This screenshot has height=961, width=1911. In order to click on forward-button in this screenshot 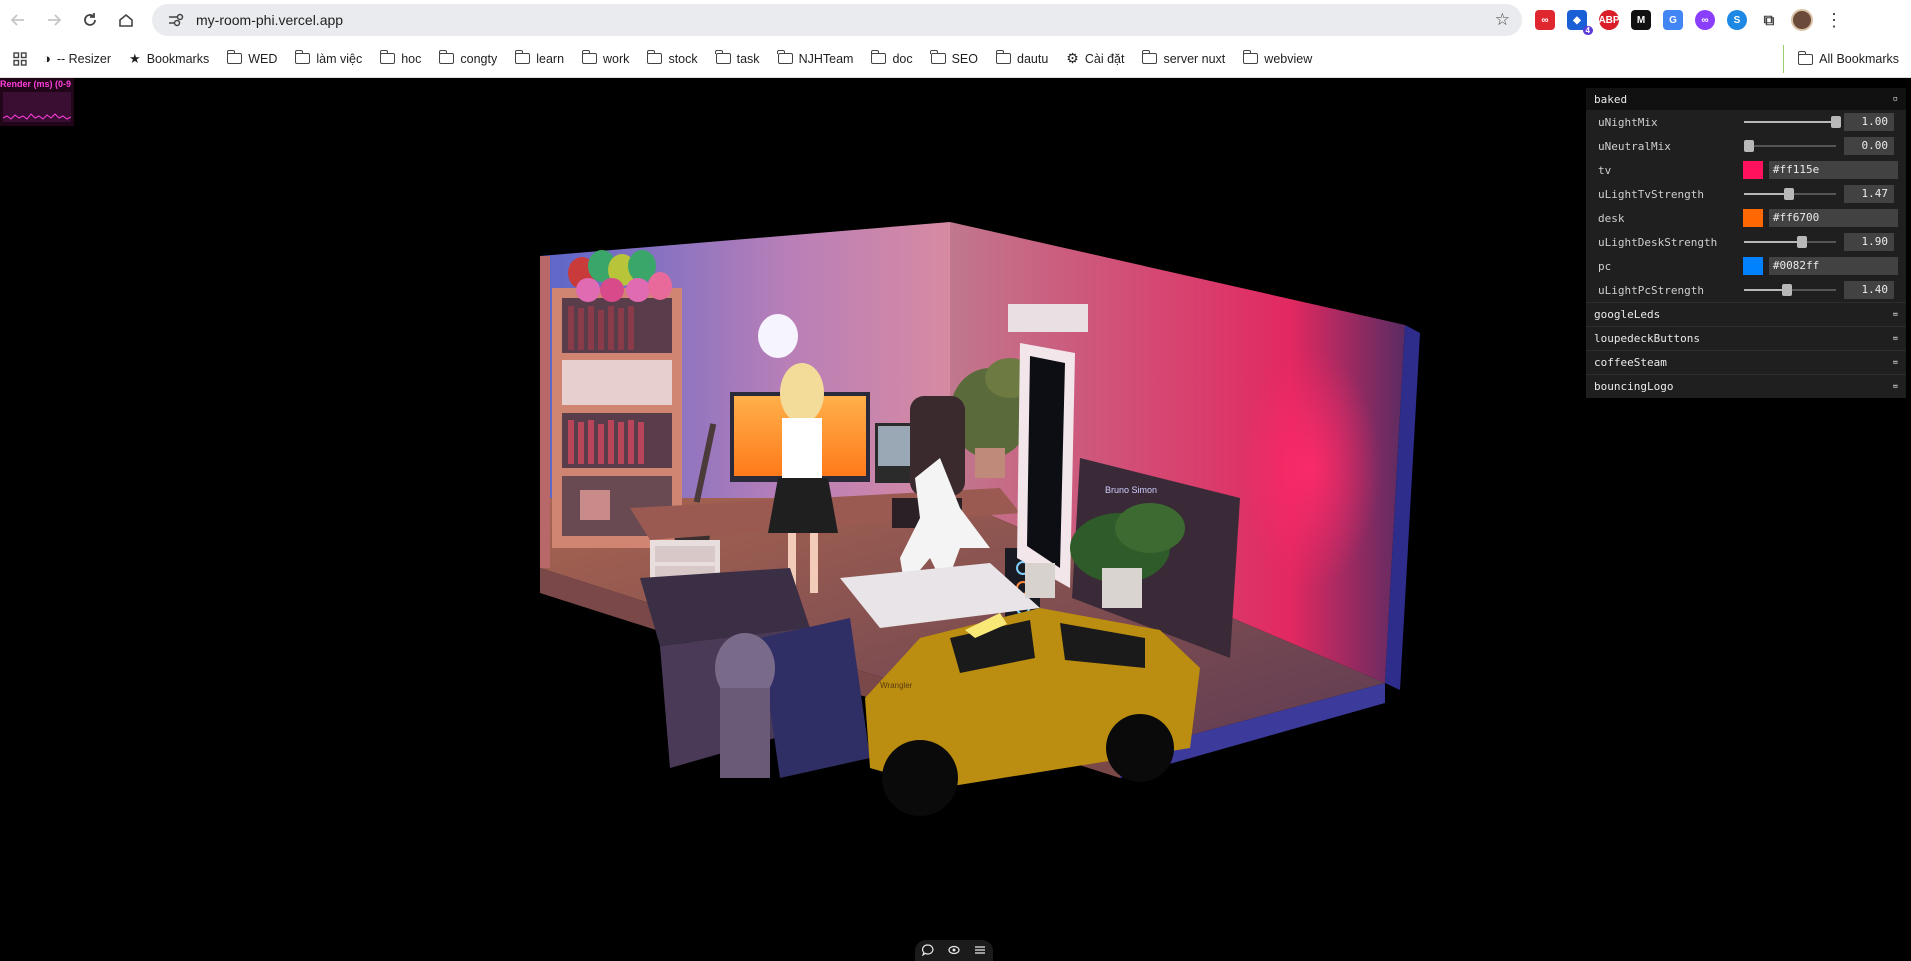, I will do `click(54, 20)`.